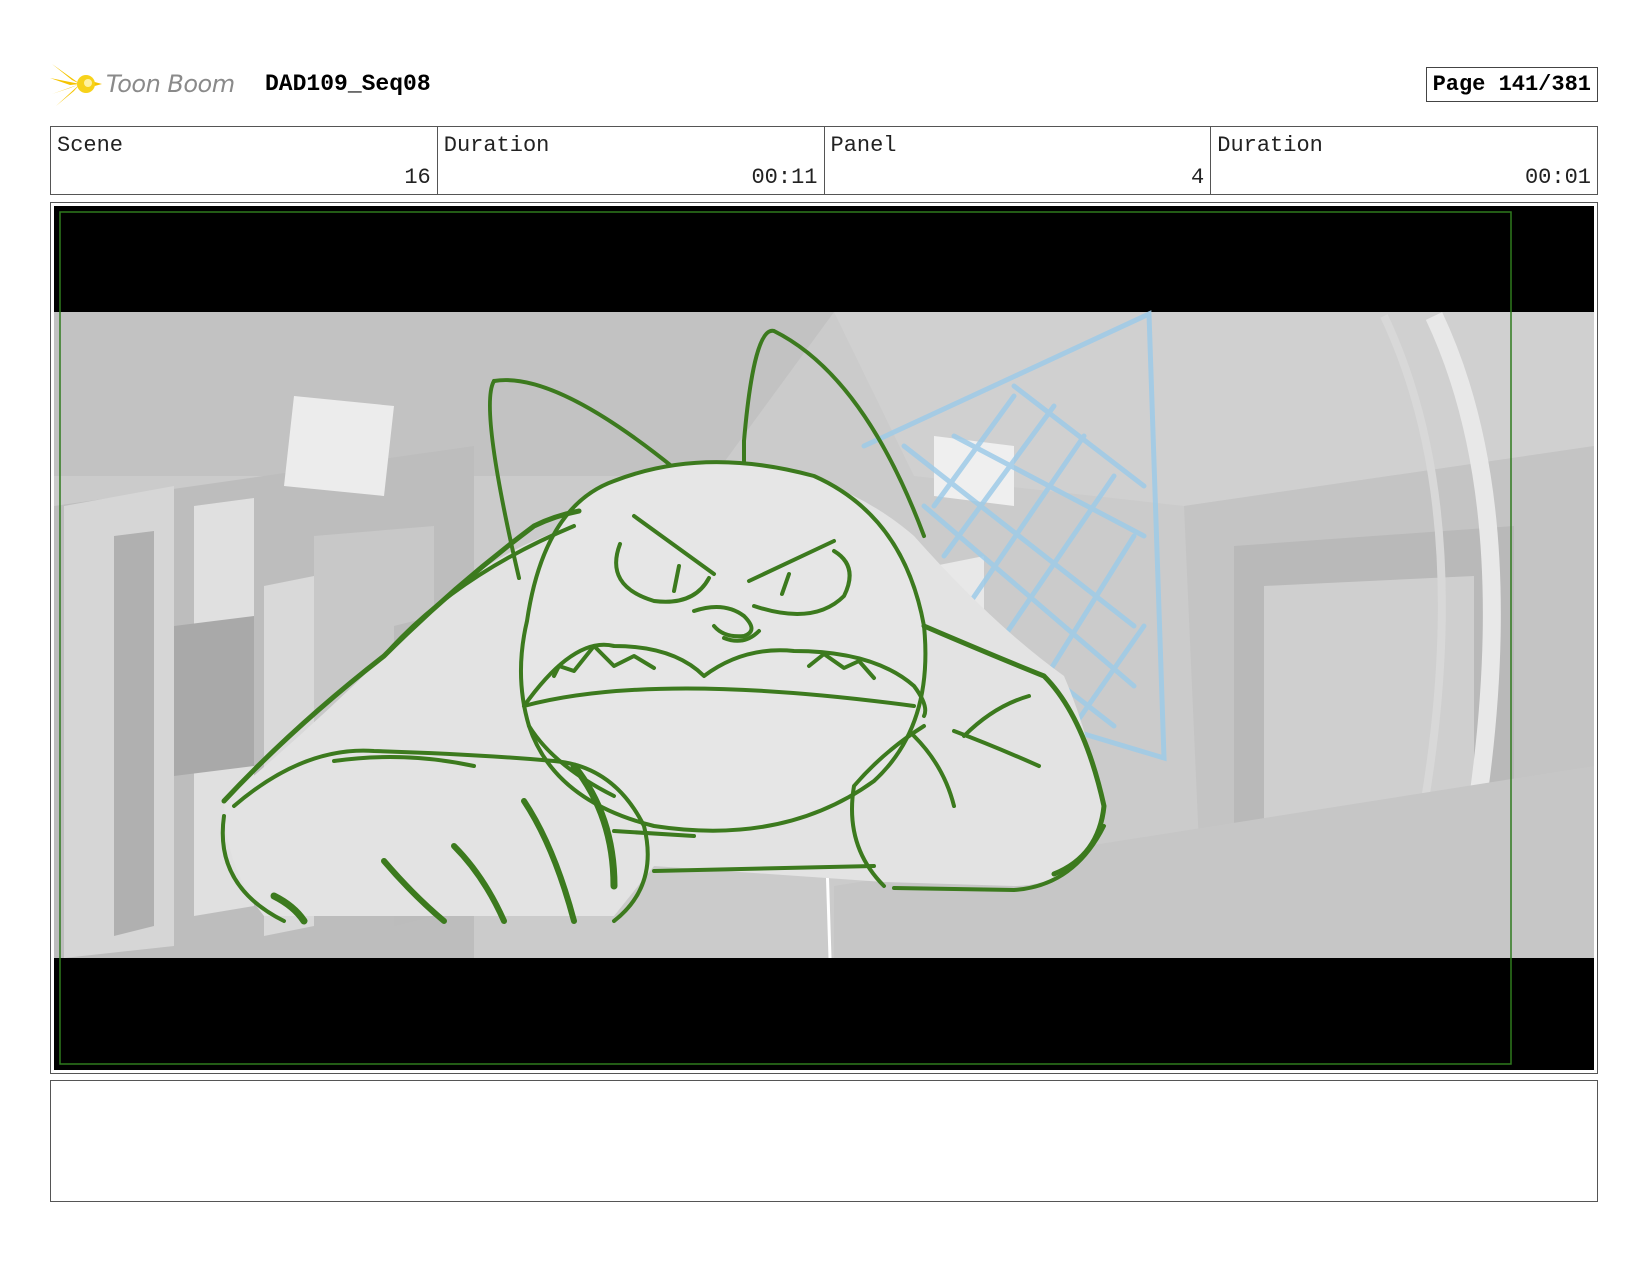 The height and width of the screenshot is (1276, 1648). I want to click on panel-value: 4, so click(1198, 177).